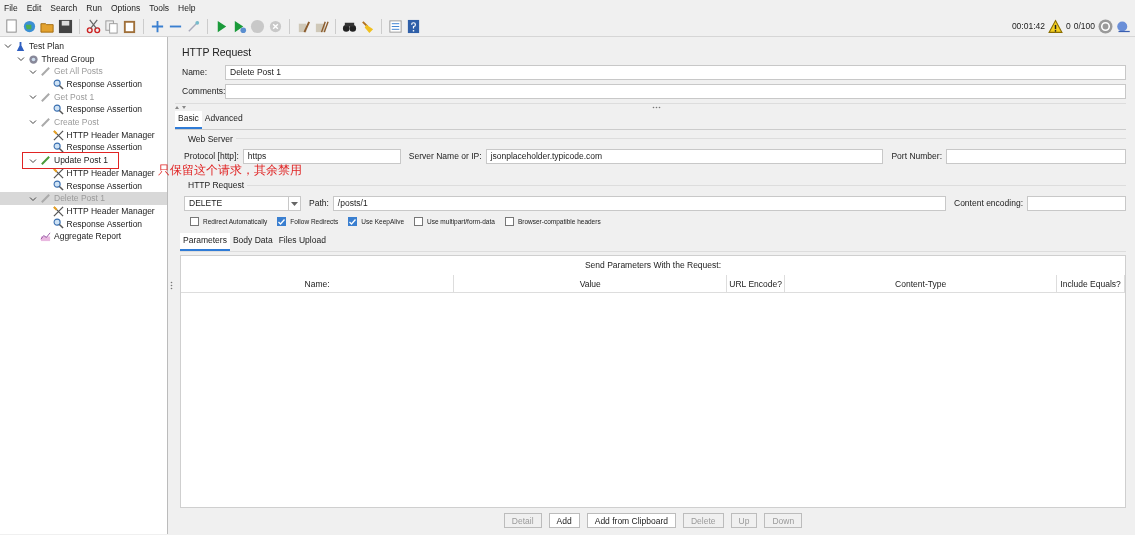  I want to click on caret-icon, so click(294, 203).